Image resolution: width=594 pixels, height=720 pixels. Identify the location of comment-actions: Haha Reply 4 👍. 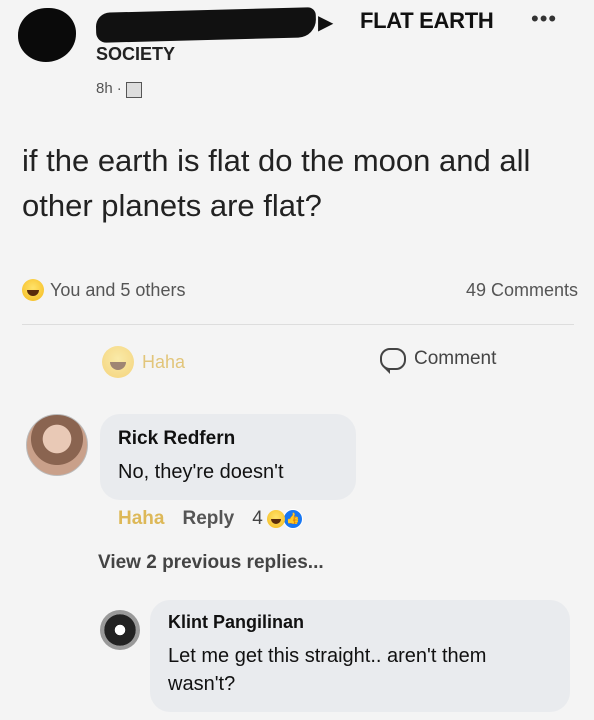
(210, 519).